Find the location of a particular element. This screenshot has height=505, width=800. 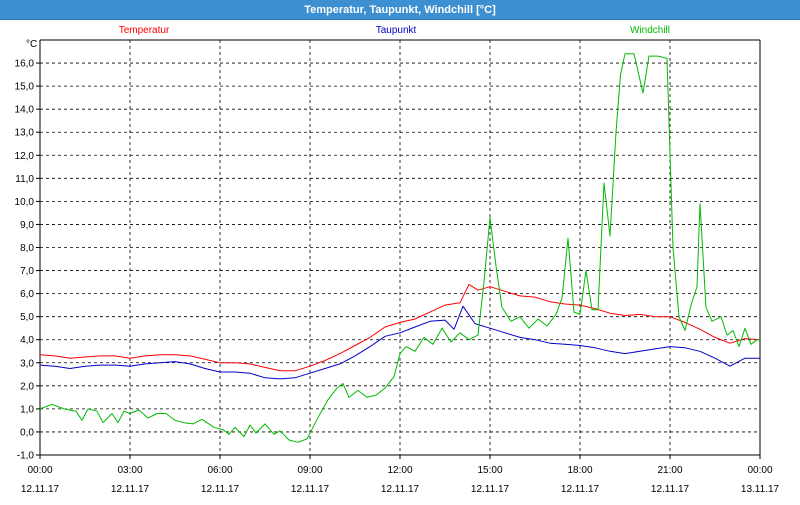

y-axis-unit-label: °C is located at coordinates (31, 44).